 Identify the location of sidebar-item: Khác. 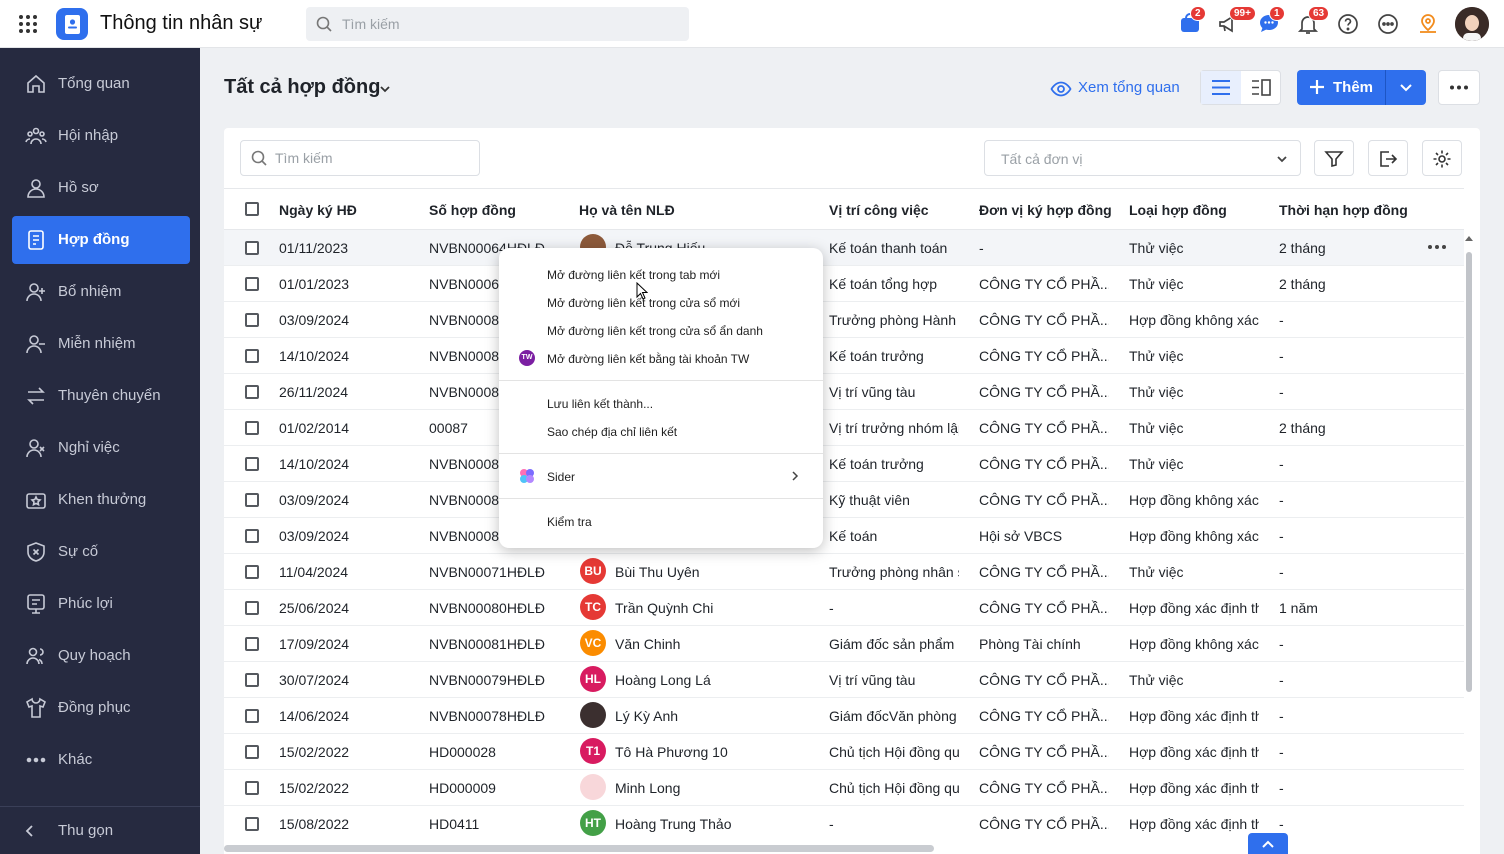
(101, 760).